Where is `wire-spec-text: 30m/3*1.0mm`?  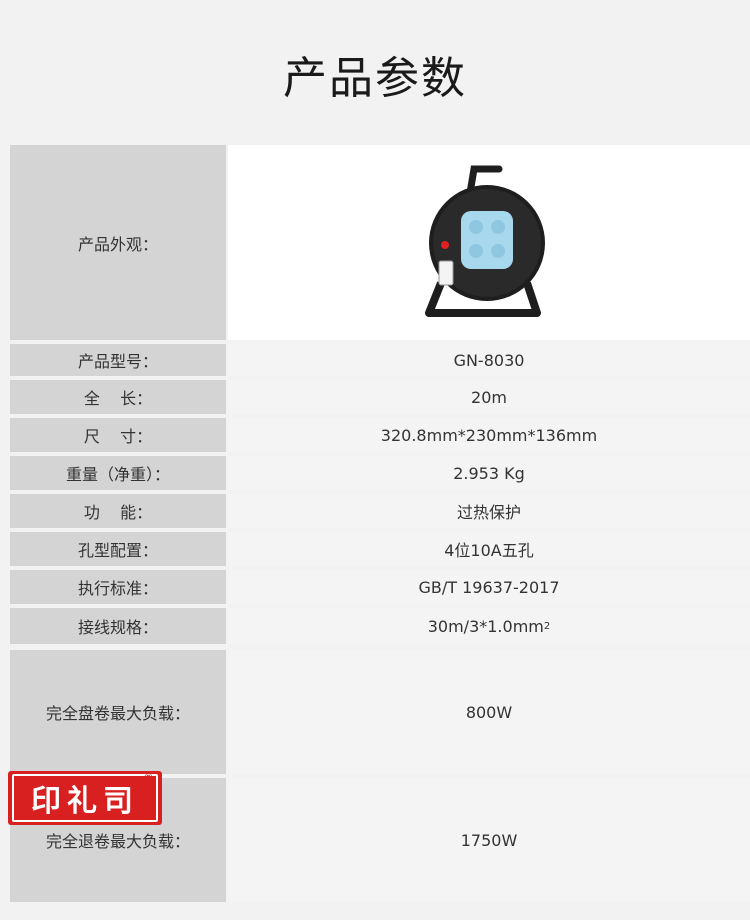
wire-spec-text: 30m/3*1.0mm is located at coordinates (485, 626).